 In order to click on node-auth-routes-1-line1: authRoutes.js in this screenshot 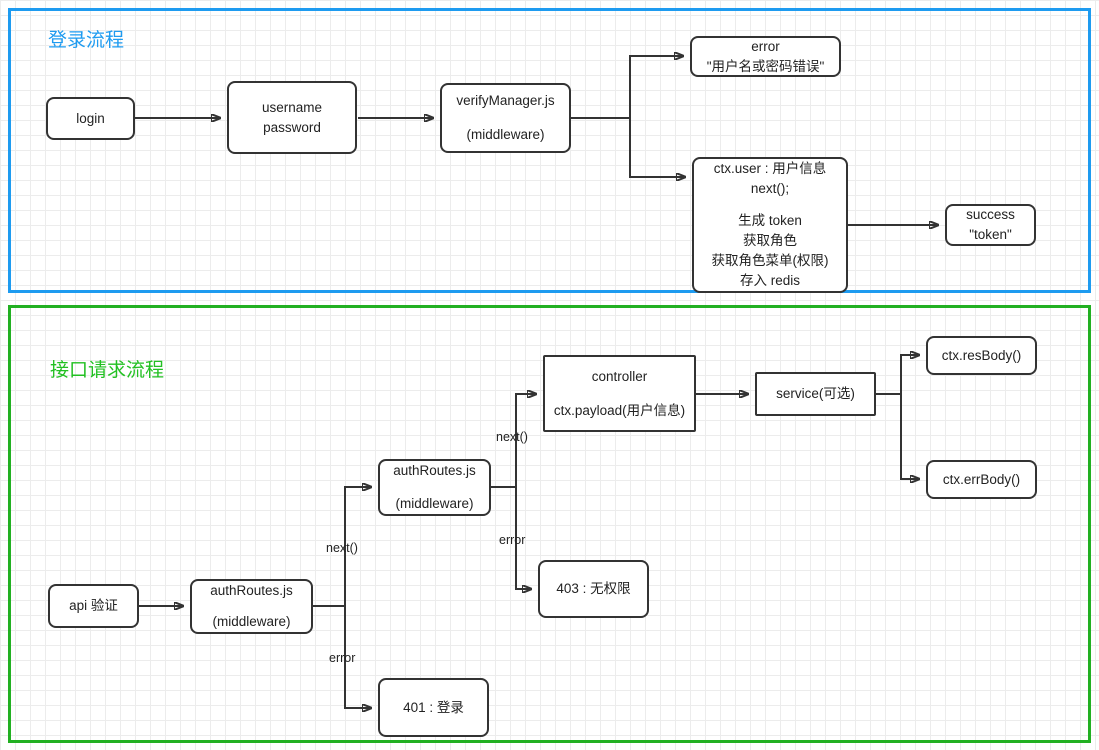, I will do `click(251, 590)`.